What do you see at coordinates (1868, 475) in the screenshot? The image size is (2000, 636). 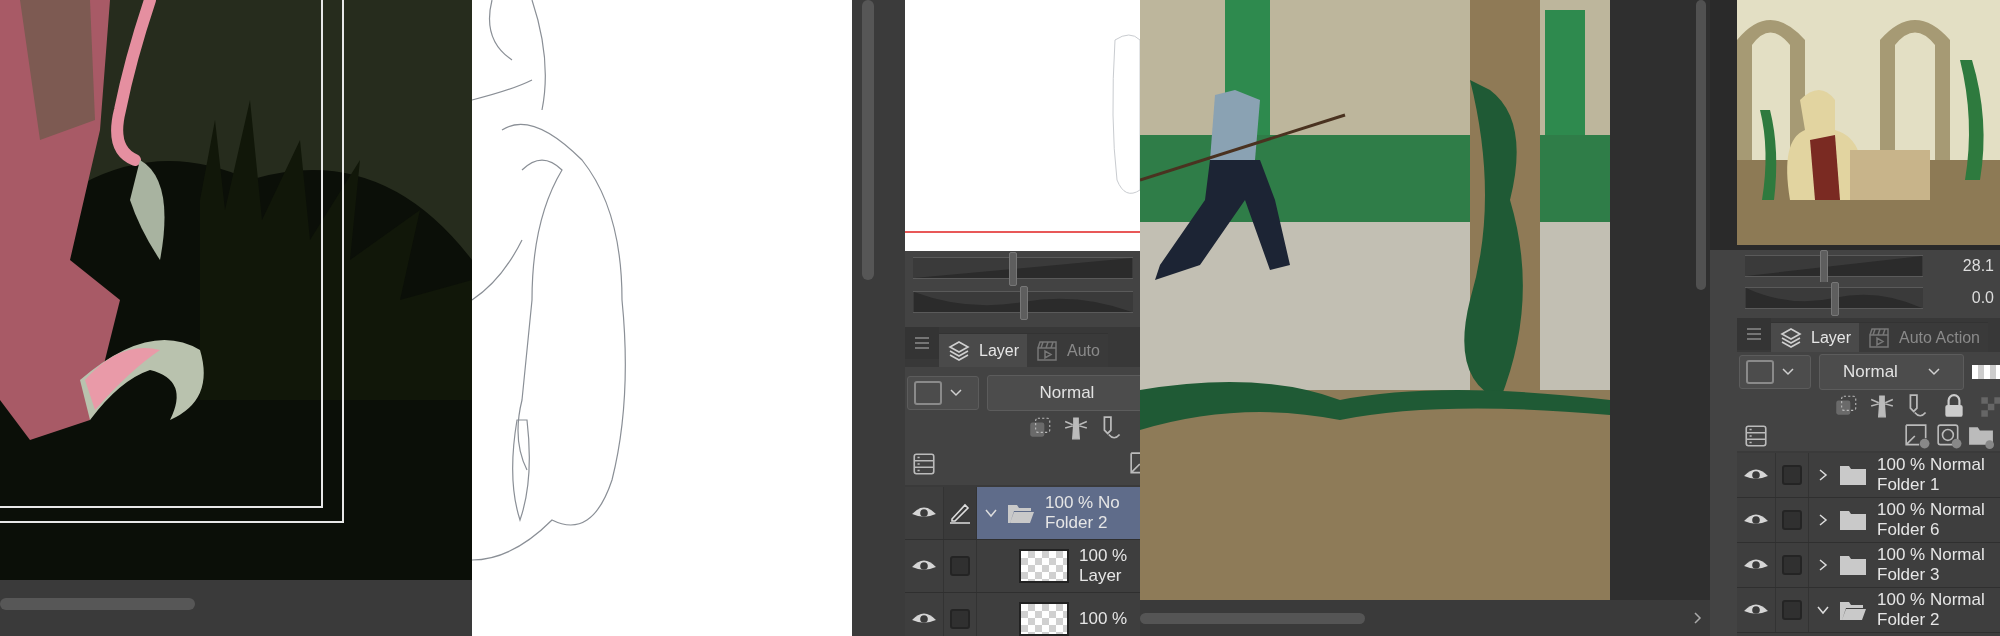 I see `layer-row: 100 % Normal Folder 1` at bounding box center [1868, 475].